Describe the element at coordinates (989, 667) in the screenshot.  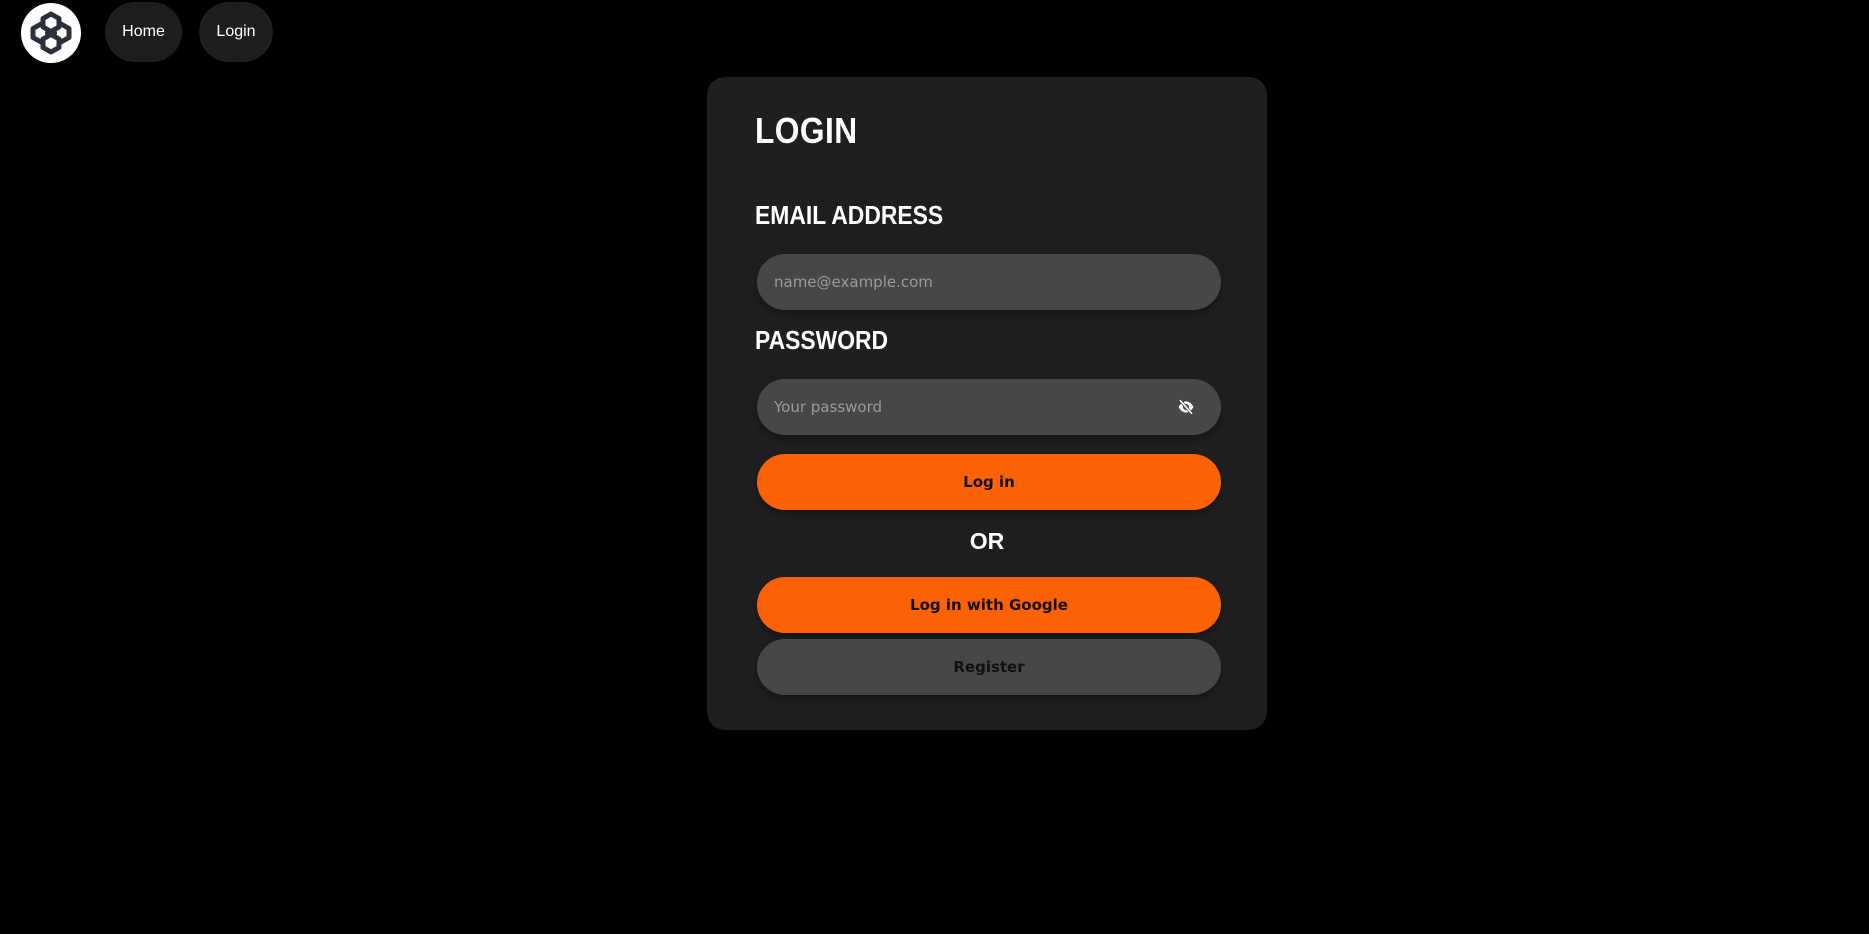
I see `register-button: Register` at that location.